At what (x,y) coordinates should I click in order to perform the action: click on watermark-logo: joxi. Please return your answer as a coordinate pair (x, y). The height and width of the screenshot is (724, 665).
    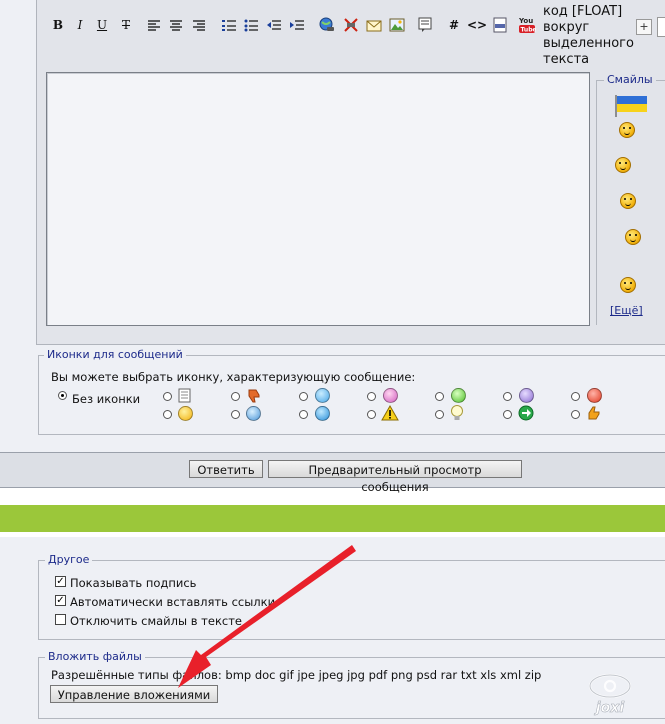
    Looking at the image, I should click on (610, 694).